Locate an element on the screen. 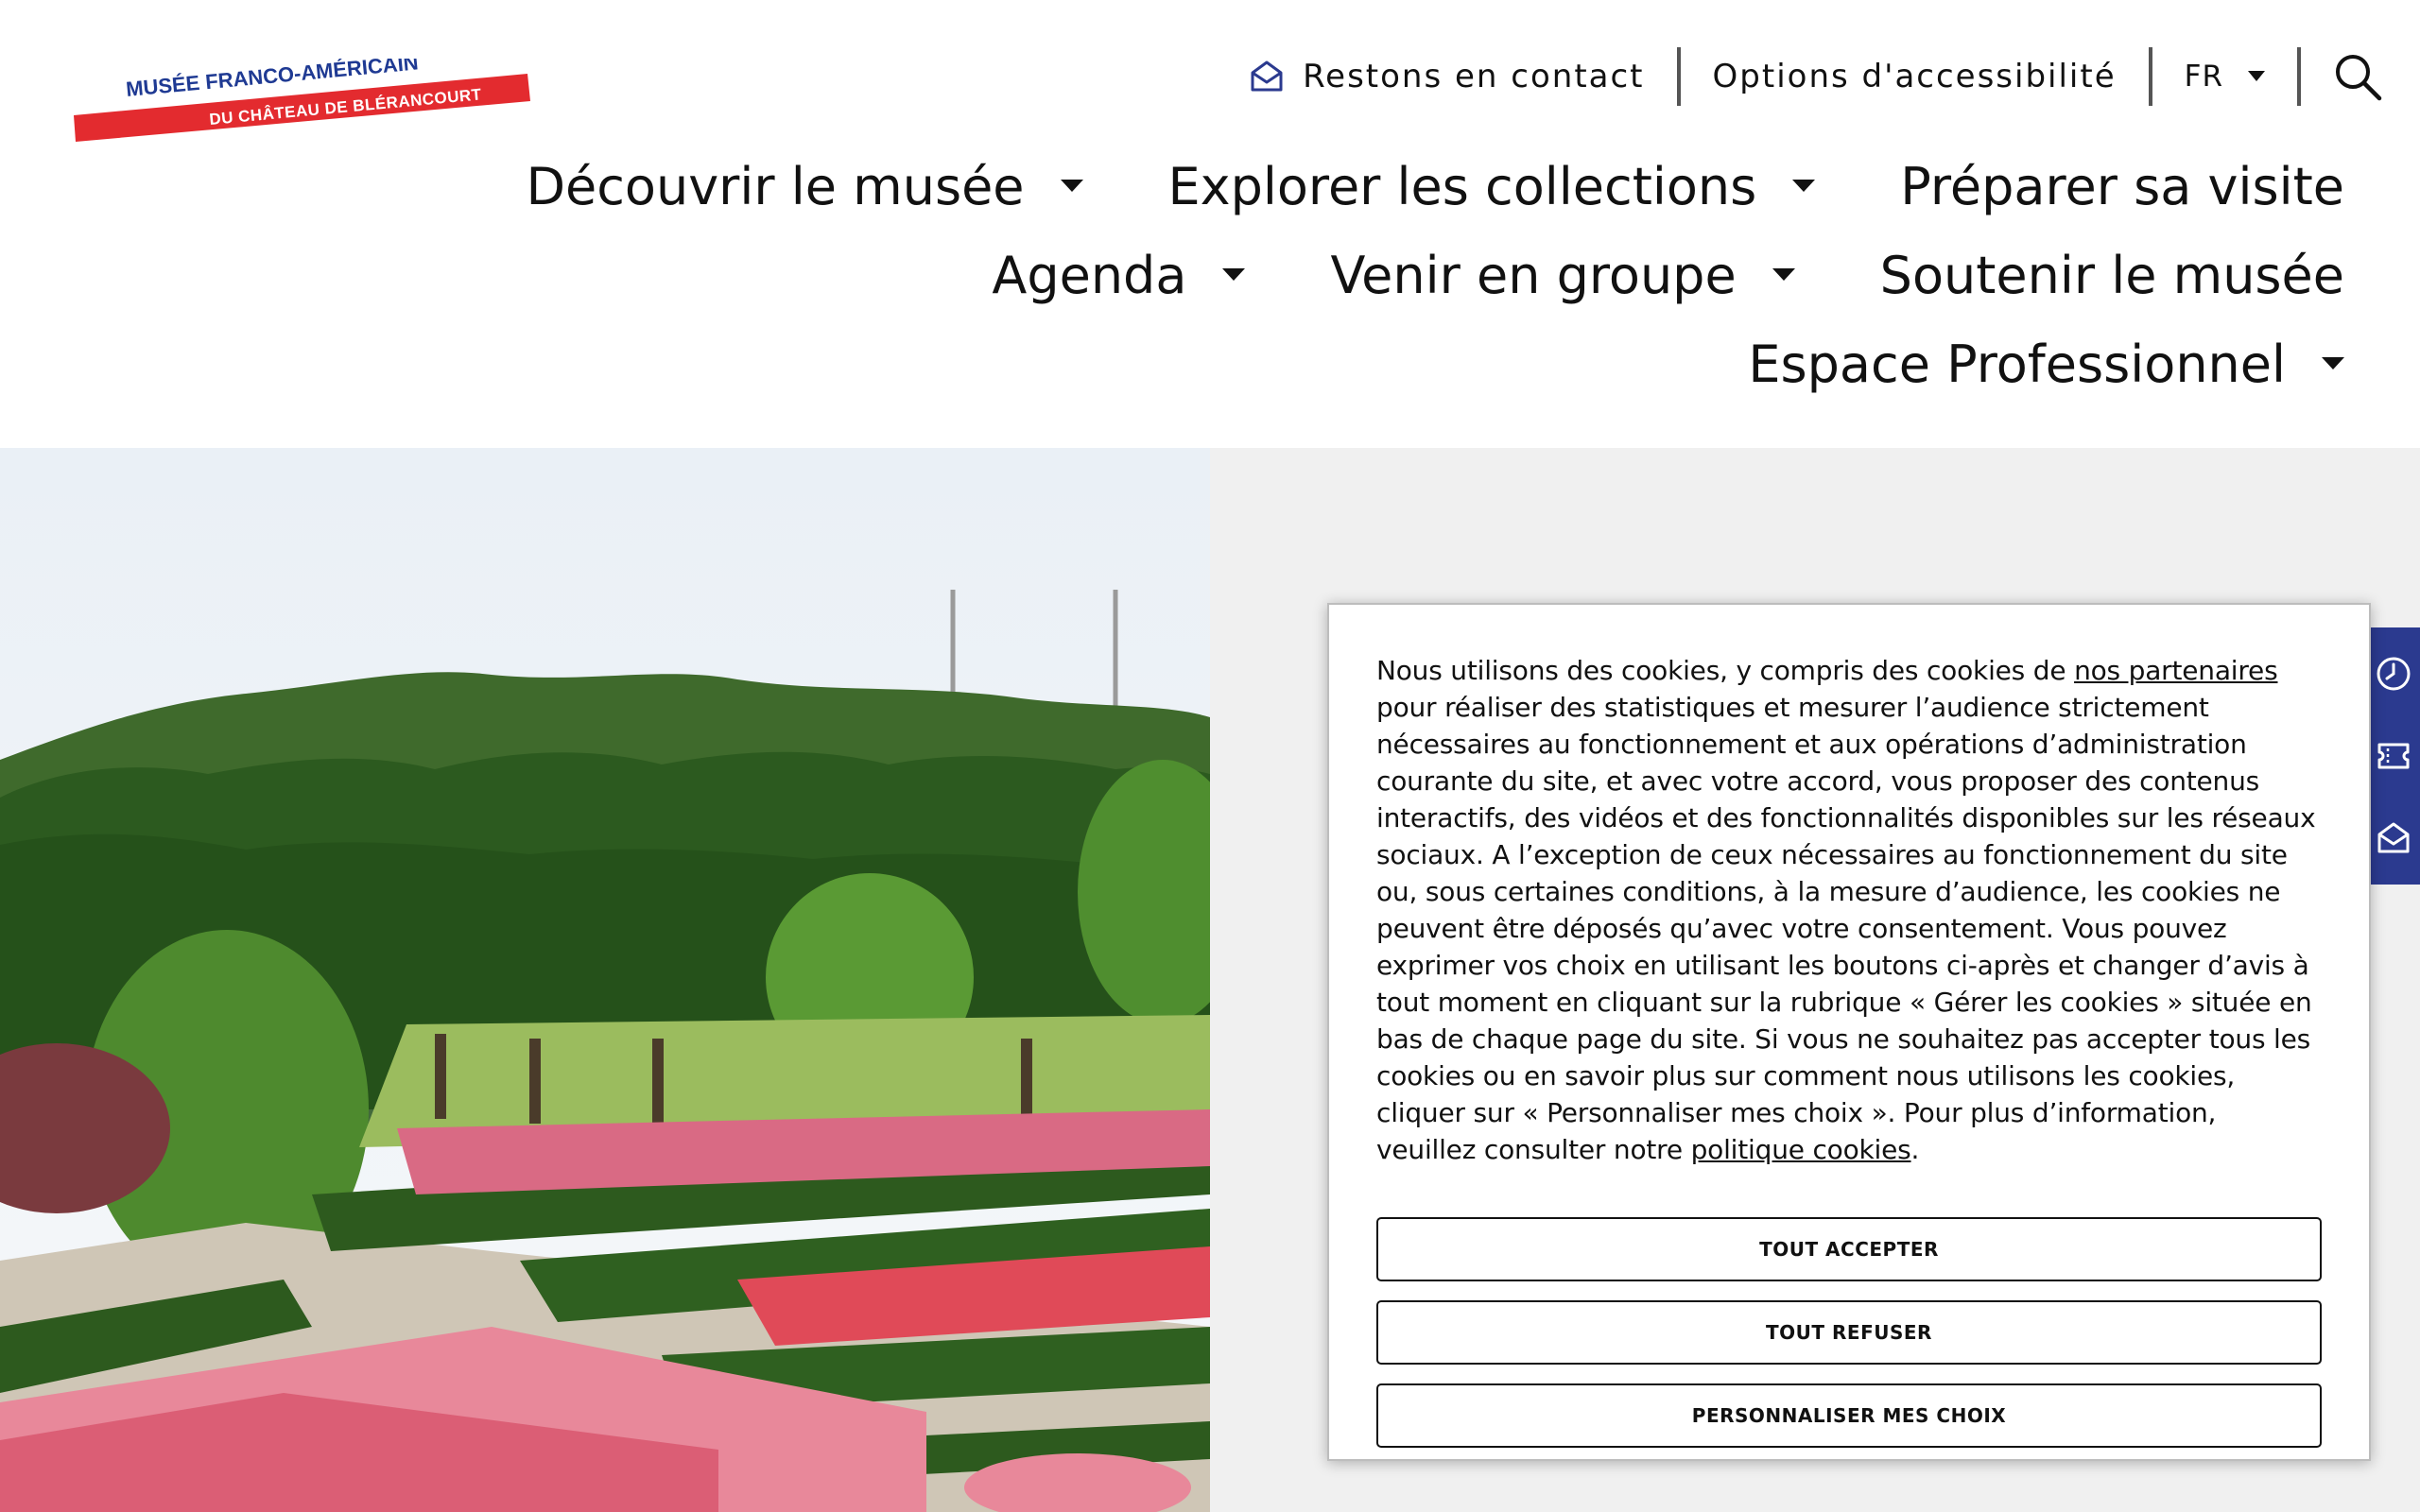 The width and height of the screenshot is (2420, 1512). chevron-down-icon is located at coordinates (2256, 76).